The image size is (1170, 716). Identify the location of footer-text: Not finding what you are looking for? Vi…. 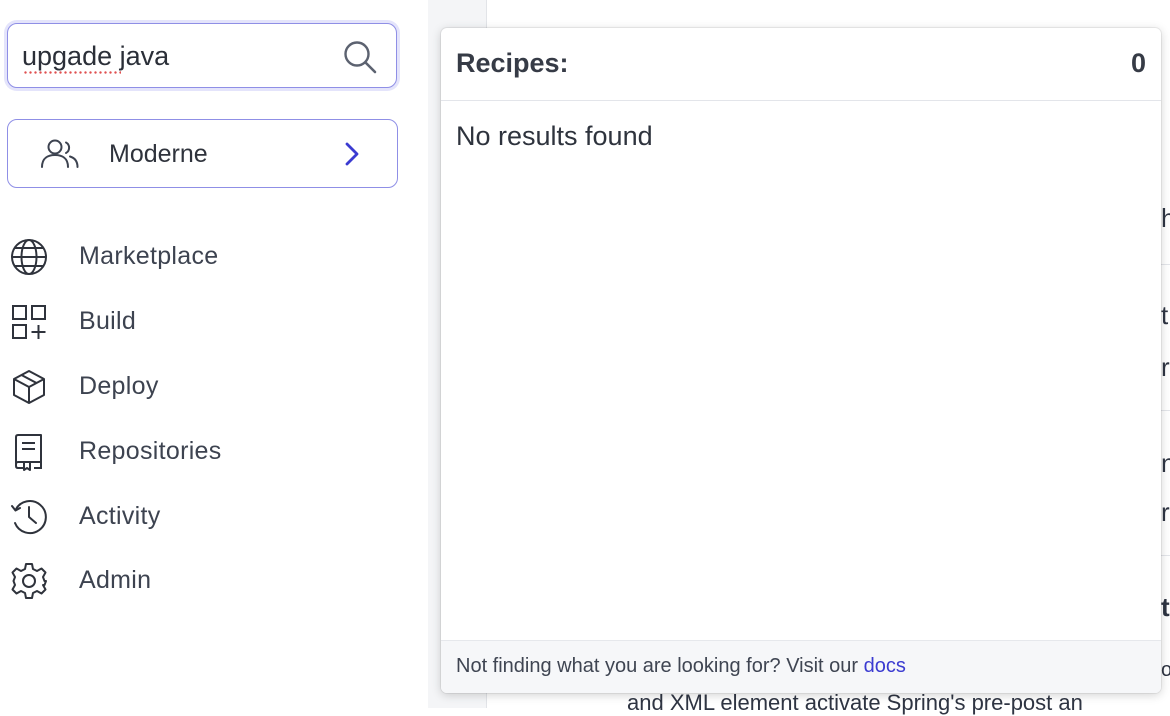
(681, 666).